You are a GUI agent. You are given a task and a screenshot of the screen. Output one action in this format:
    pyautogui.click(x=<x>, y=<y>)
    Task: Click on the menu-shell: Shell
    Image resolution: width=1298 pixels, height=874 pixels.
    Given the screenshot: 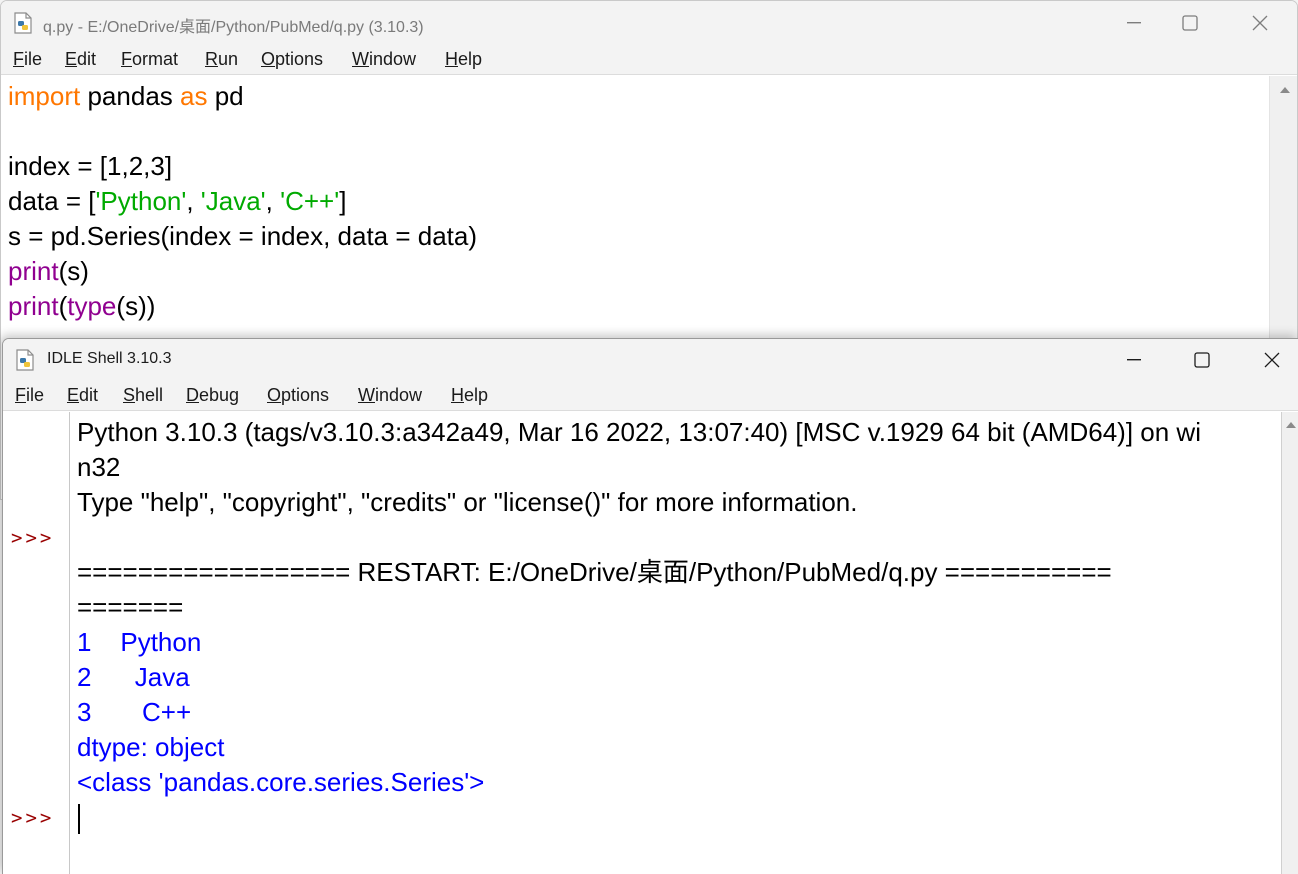 What is the action you would take?
    pyautogui.click(x=143, y=395)
    